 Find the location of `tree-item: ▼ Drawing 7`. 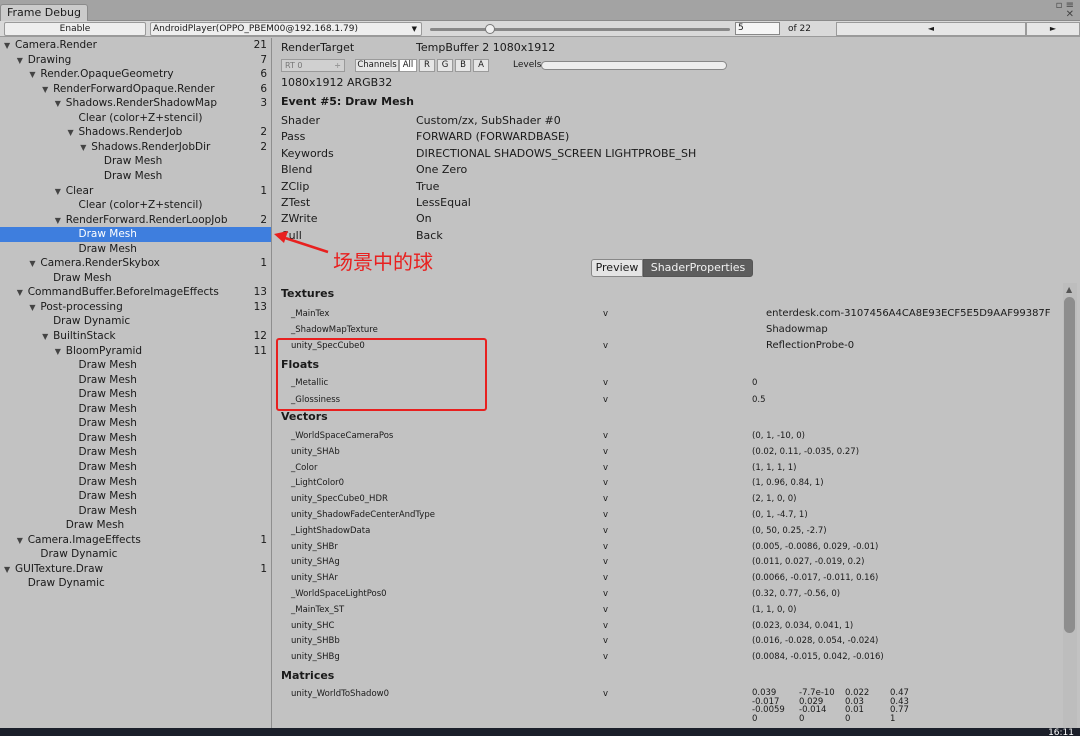

tree-item: ▼ Drawing 7 is located at coordinates (135, 60).